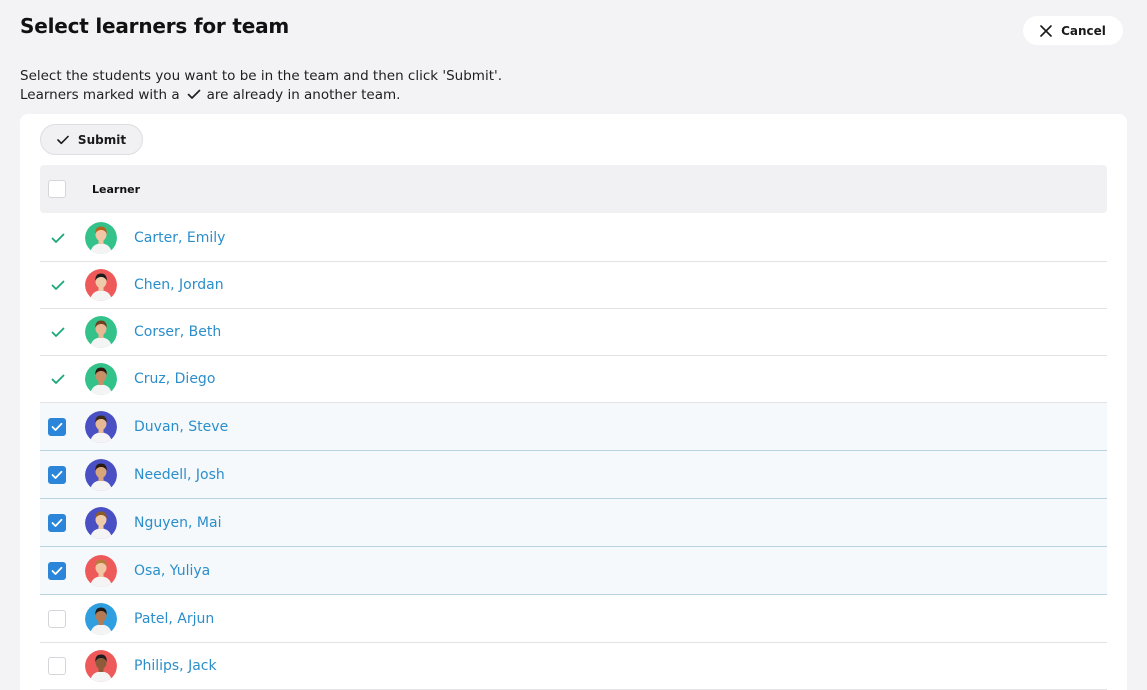 Image resolution: width=1147 pixels, height=690 pixels. What do you see at coordinates (573, 523) in the screenshot?
I see `table-row: Nguyen, Mai` at bounding box center [573, 523].